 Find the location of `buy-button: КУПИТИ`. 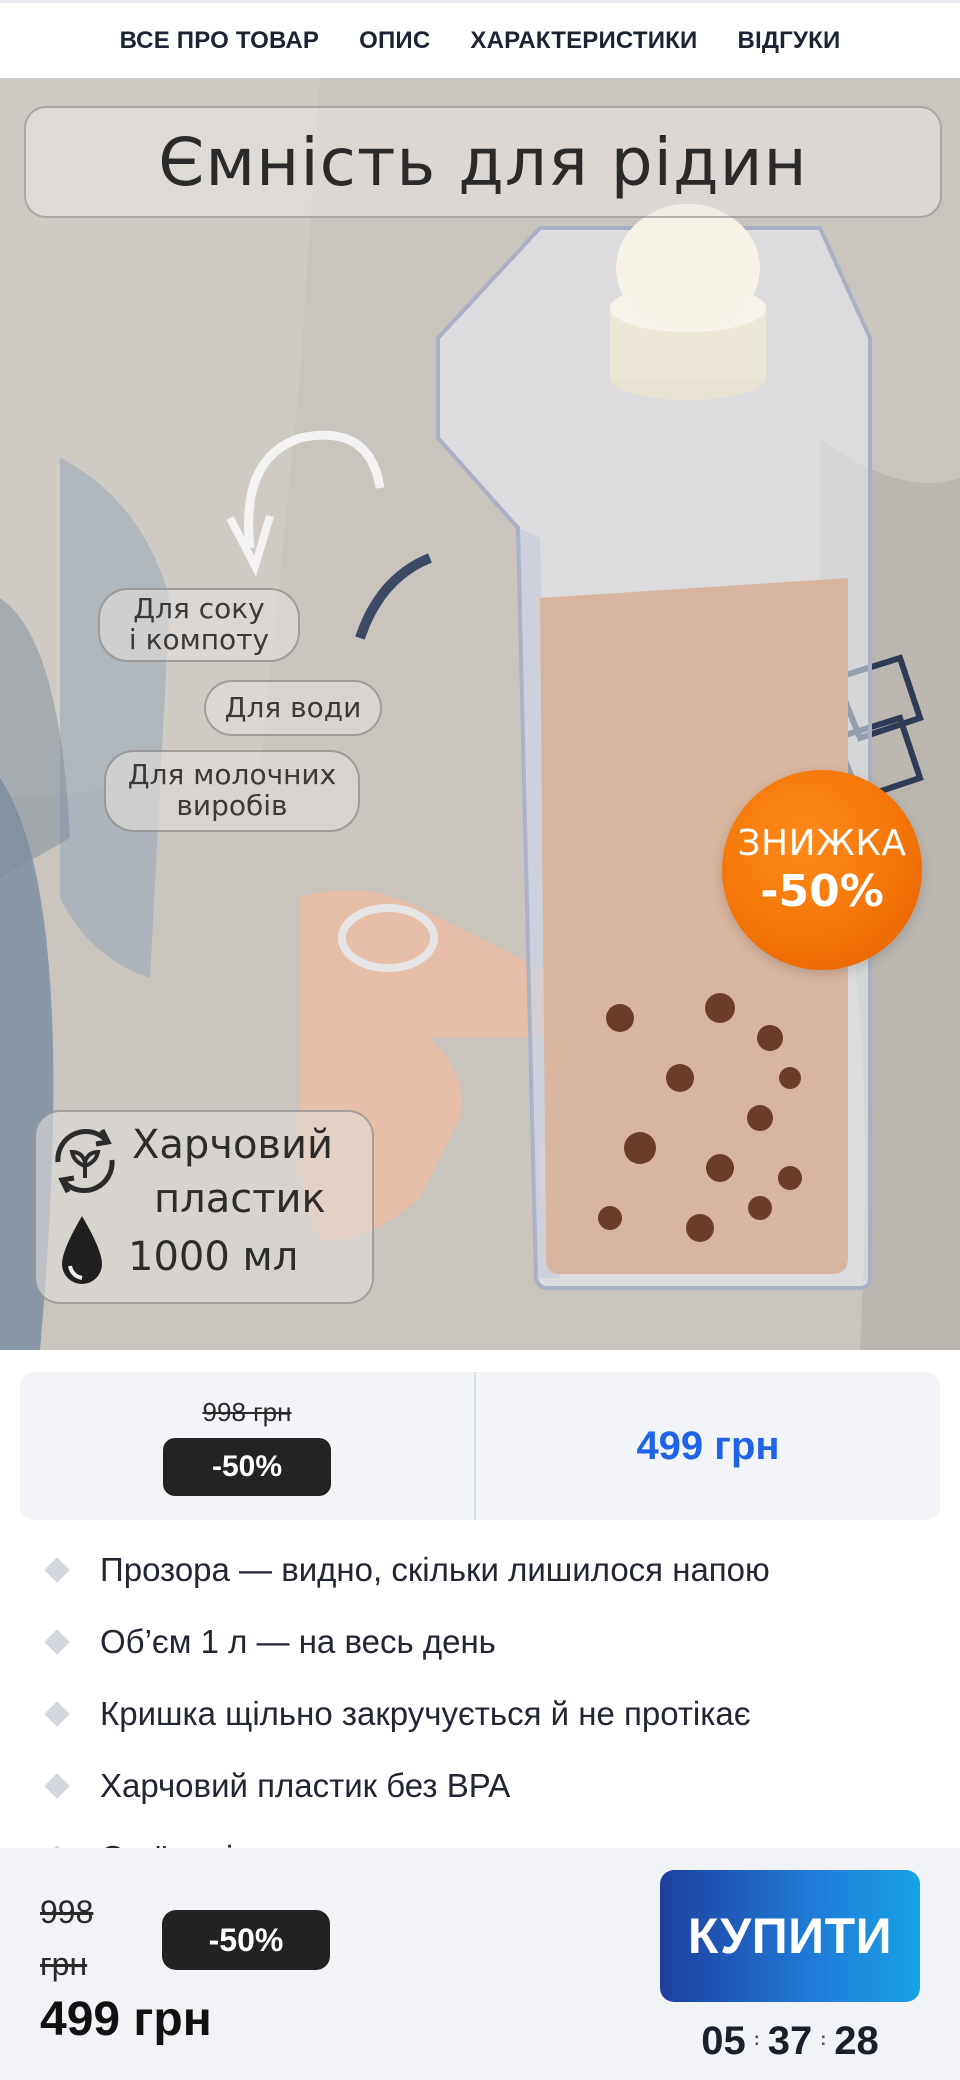

buy-button: КУПИТИ is located at coordinates (790, 1936).